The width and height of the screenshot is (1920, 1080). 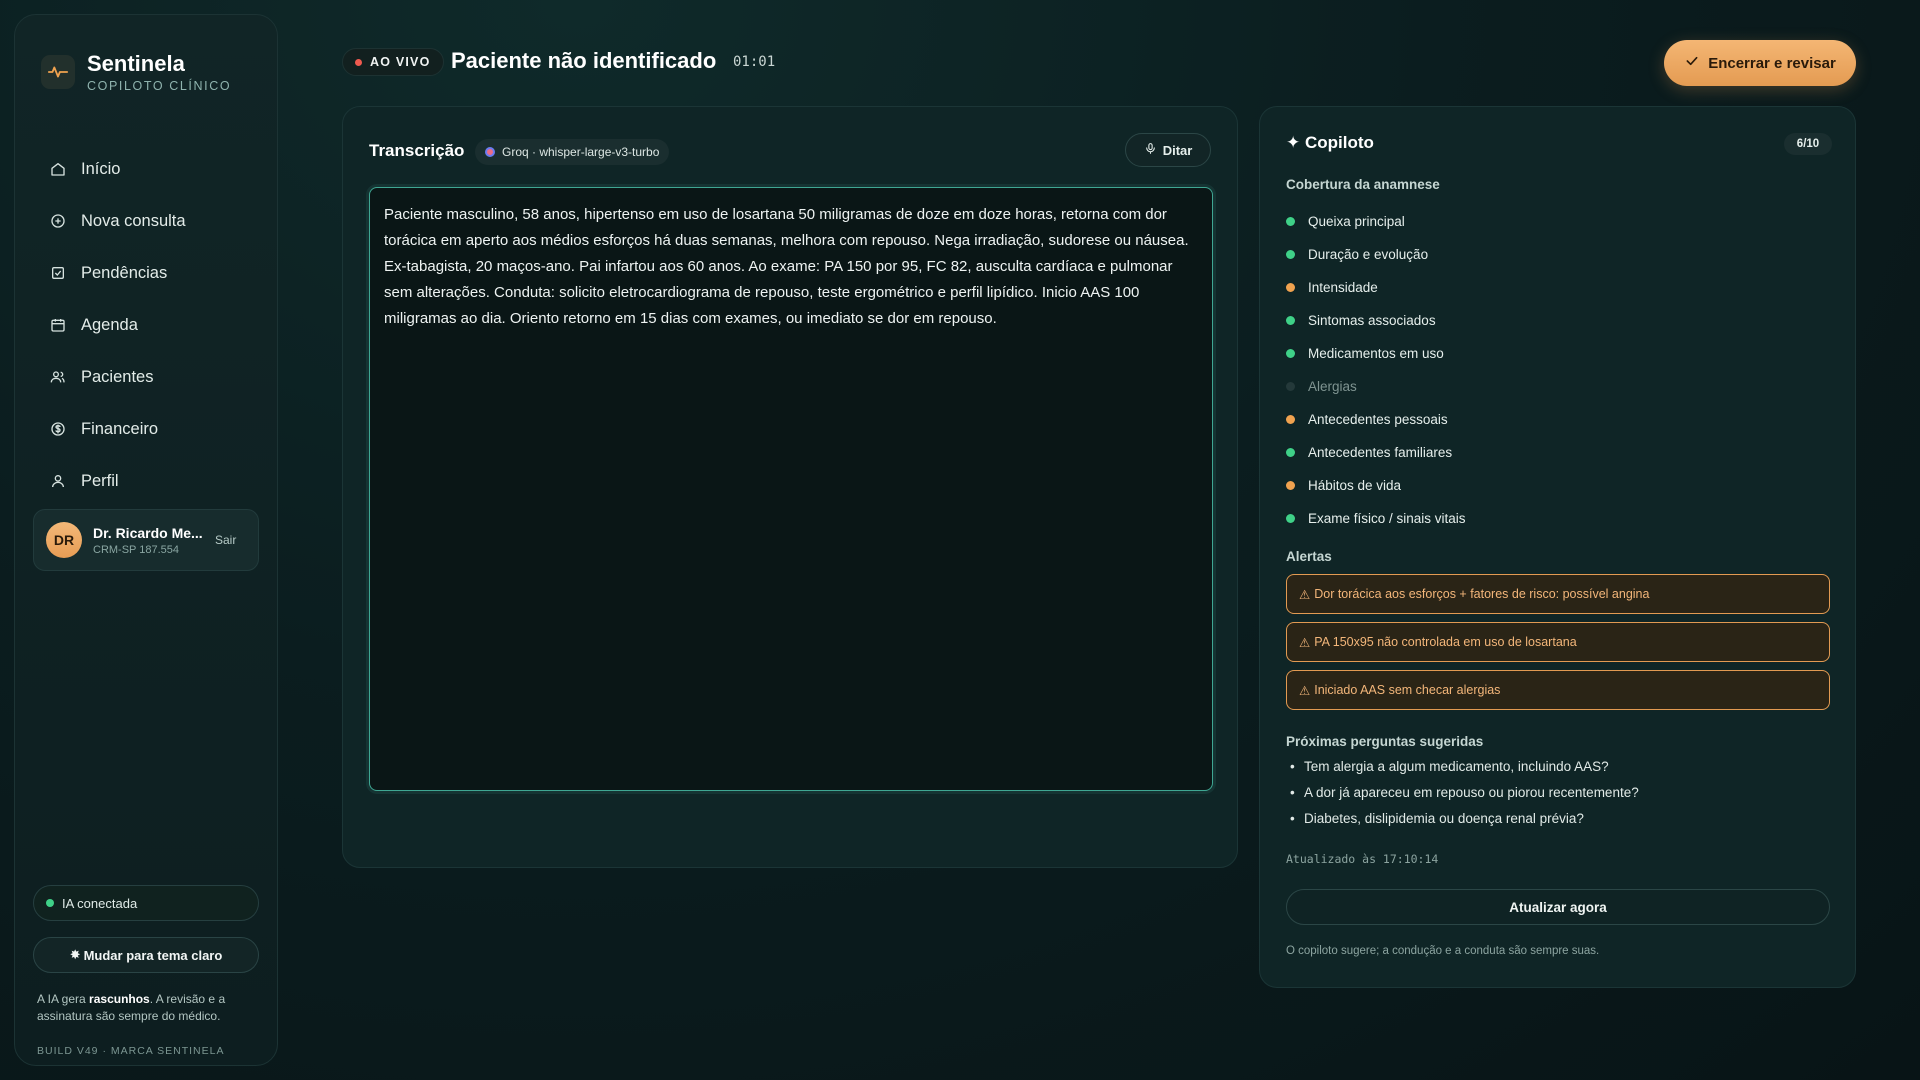 What do you see at coordinates (1356, 221) in the screenshot?
I see `coverage-item-label: Queixa principal` at bounding box center [1356, 221].